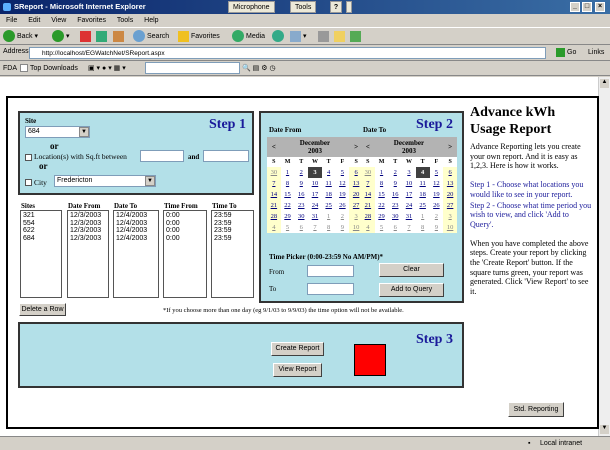 The image size is (610, 450). What do you see at coordinates (259, 68) in the screenshot?
I see `fda-search-icons: 🔍 ▤ ⚙ ◷` at bounding box center [259, 68].